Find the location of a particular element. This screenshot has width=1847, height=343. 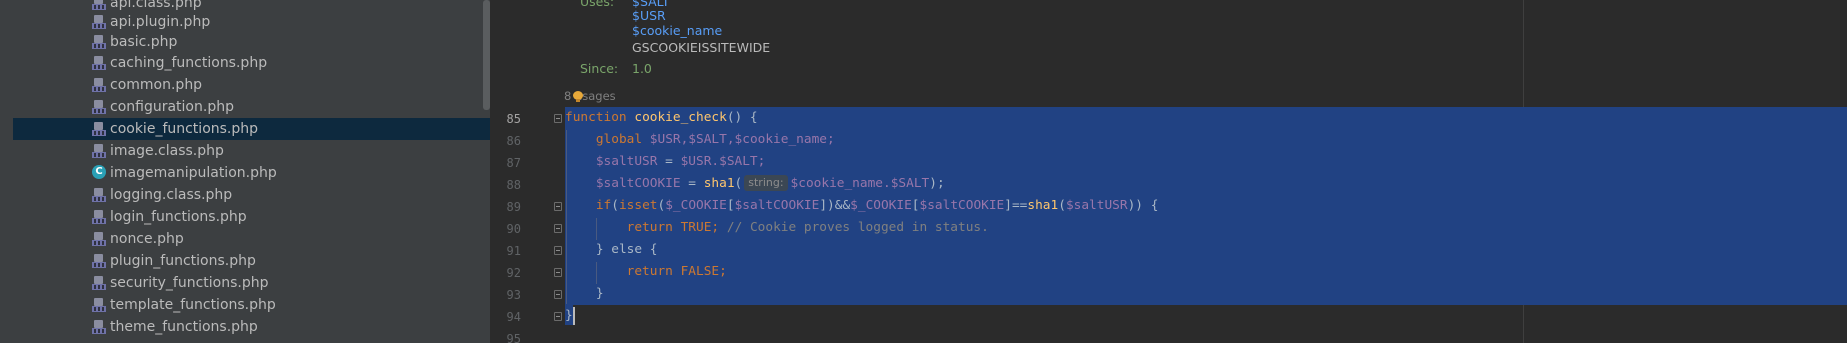

text-caret is located at coordinates (574, 316).